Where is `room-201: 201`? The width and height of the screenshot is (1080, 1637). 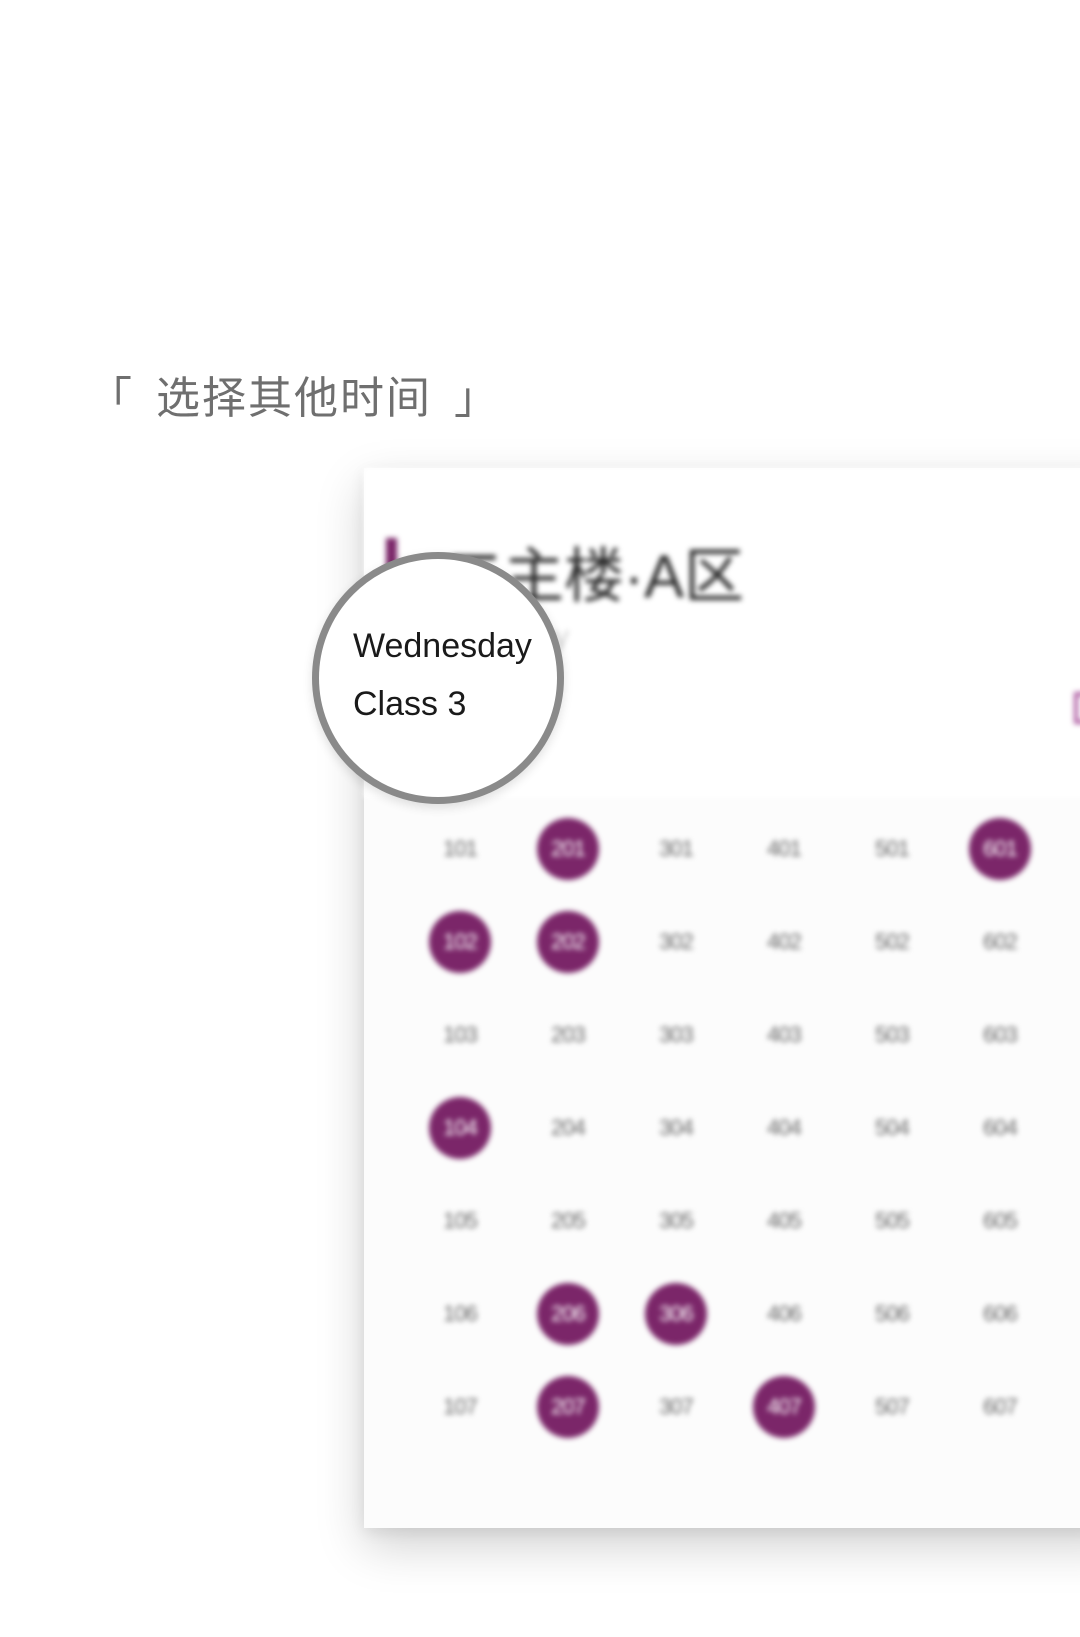 room-201: 201 is located at coordinates (568, 849).